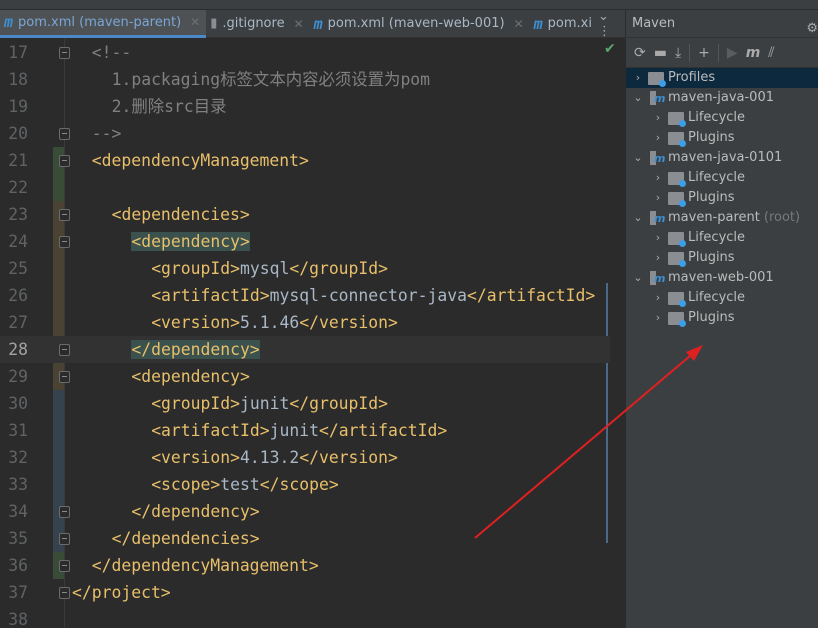 The height and width of the screenshot is (628, 818). What do you see at coordinates (305, 214) in the screenshot?
I see `code-line: 23 <dependencies>` at bounding box center [305, 214].